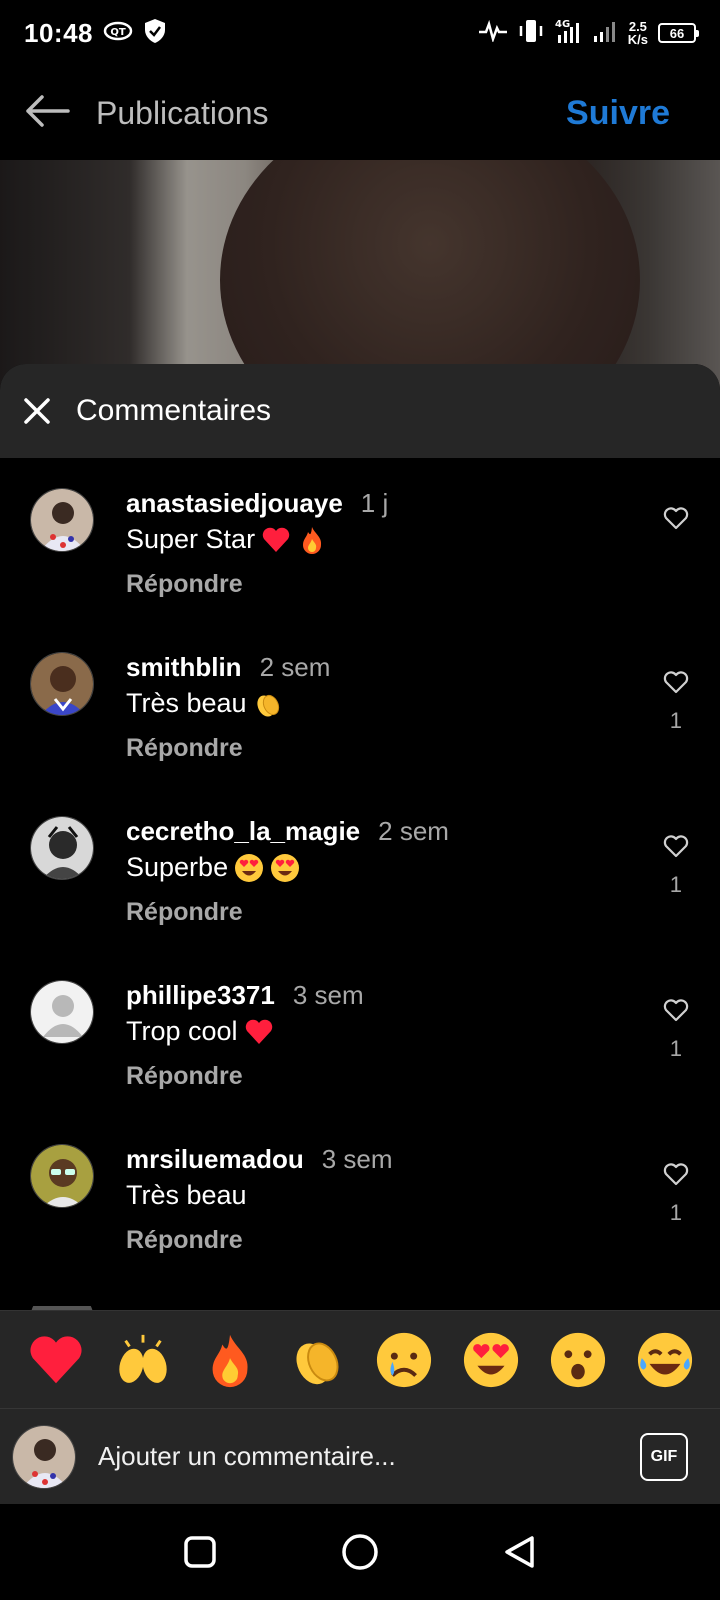 The height and width of the screenshot is (1600, 720). What do you see at coordinates (200, 1552) in the screenshot?
I see `recents-square-icon` at bounding box center [200, 1552].